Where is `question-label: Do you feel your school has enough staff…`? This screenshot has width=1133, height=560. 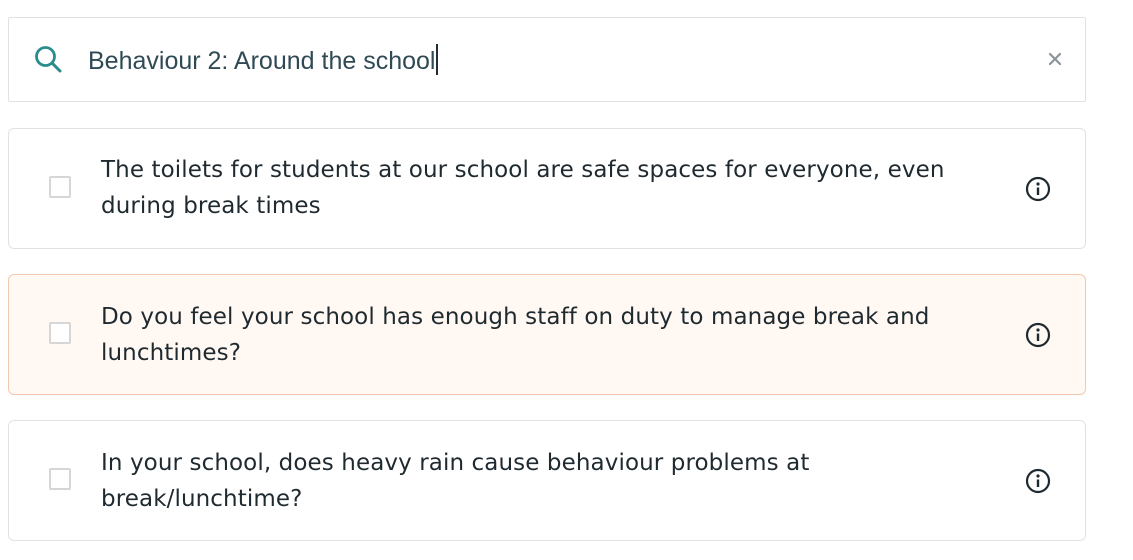 question-label: Do you feel your school has enough staff… is located at coordinates (515, 335).